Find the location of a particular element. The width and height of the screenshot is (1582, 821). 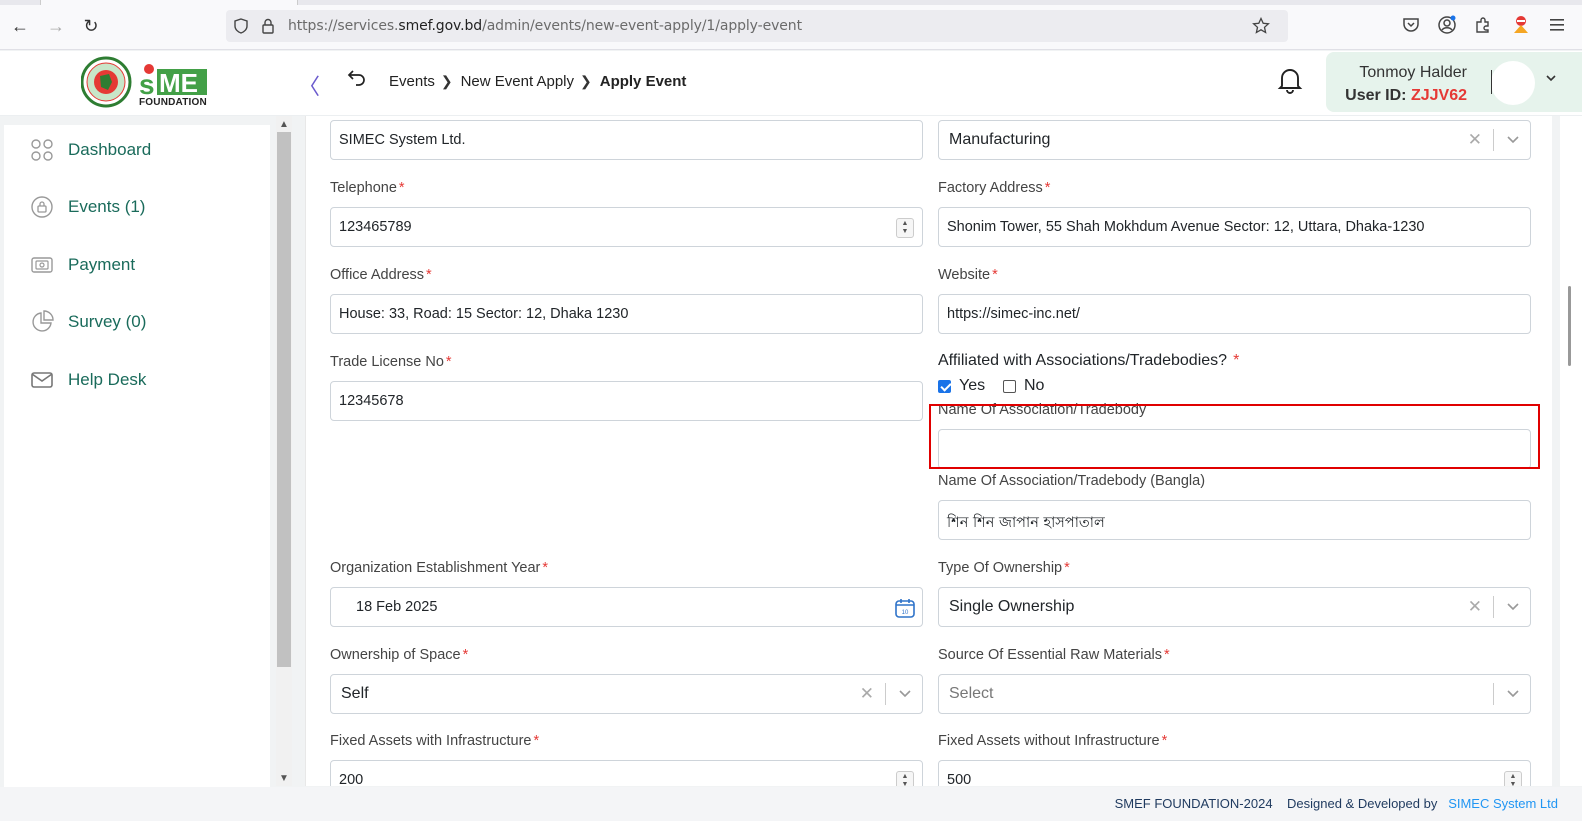

user-id-value: ZJJV62 is located at coordinates (1438, 95).